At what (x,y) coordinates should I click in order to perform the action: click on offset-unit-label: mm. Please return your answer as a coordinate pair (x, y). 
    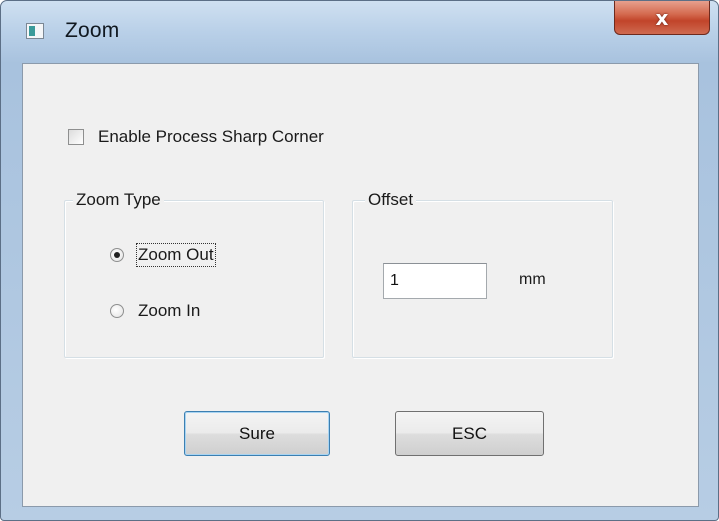
    Looking at the image, I should click on (532, 279).